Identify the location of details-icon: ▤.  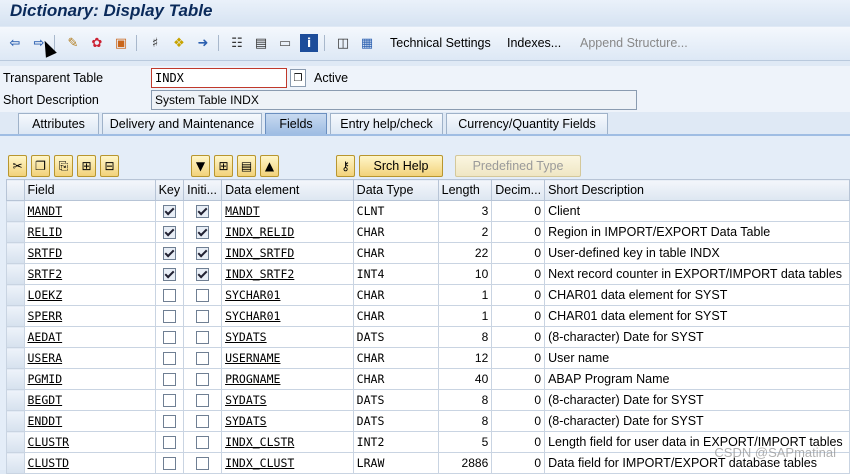
(246, 166).